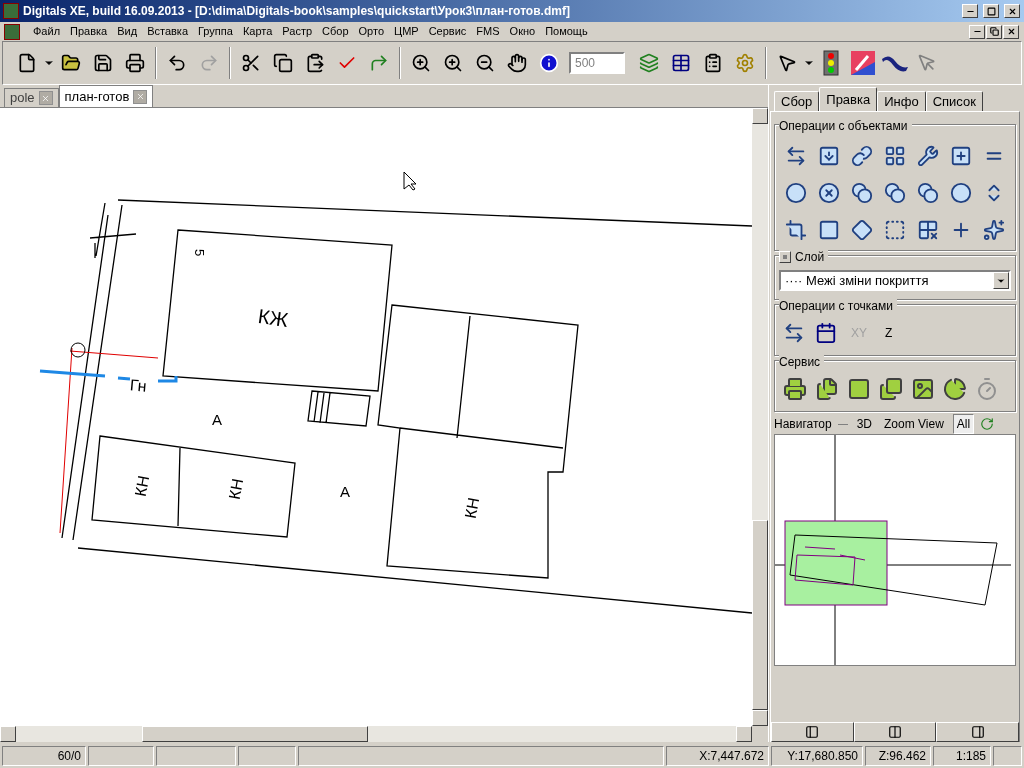 Image resolution: width=1024 pixels, height=768 pixels. Describe the element at coordinates (994, 31) in the screenshot. I see `restore-button` at that location.